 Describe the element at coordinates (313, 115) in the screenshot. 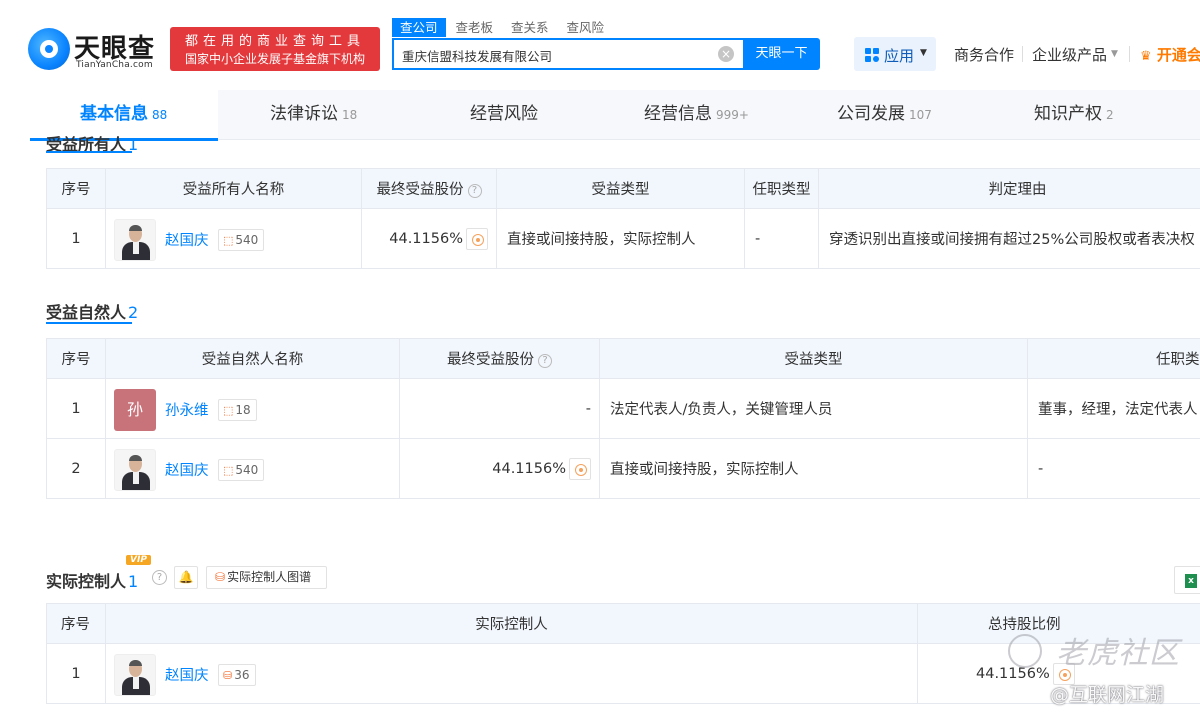

I see `tab-legal: 法律诉讼 18` at that location.